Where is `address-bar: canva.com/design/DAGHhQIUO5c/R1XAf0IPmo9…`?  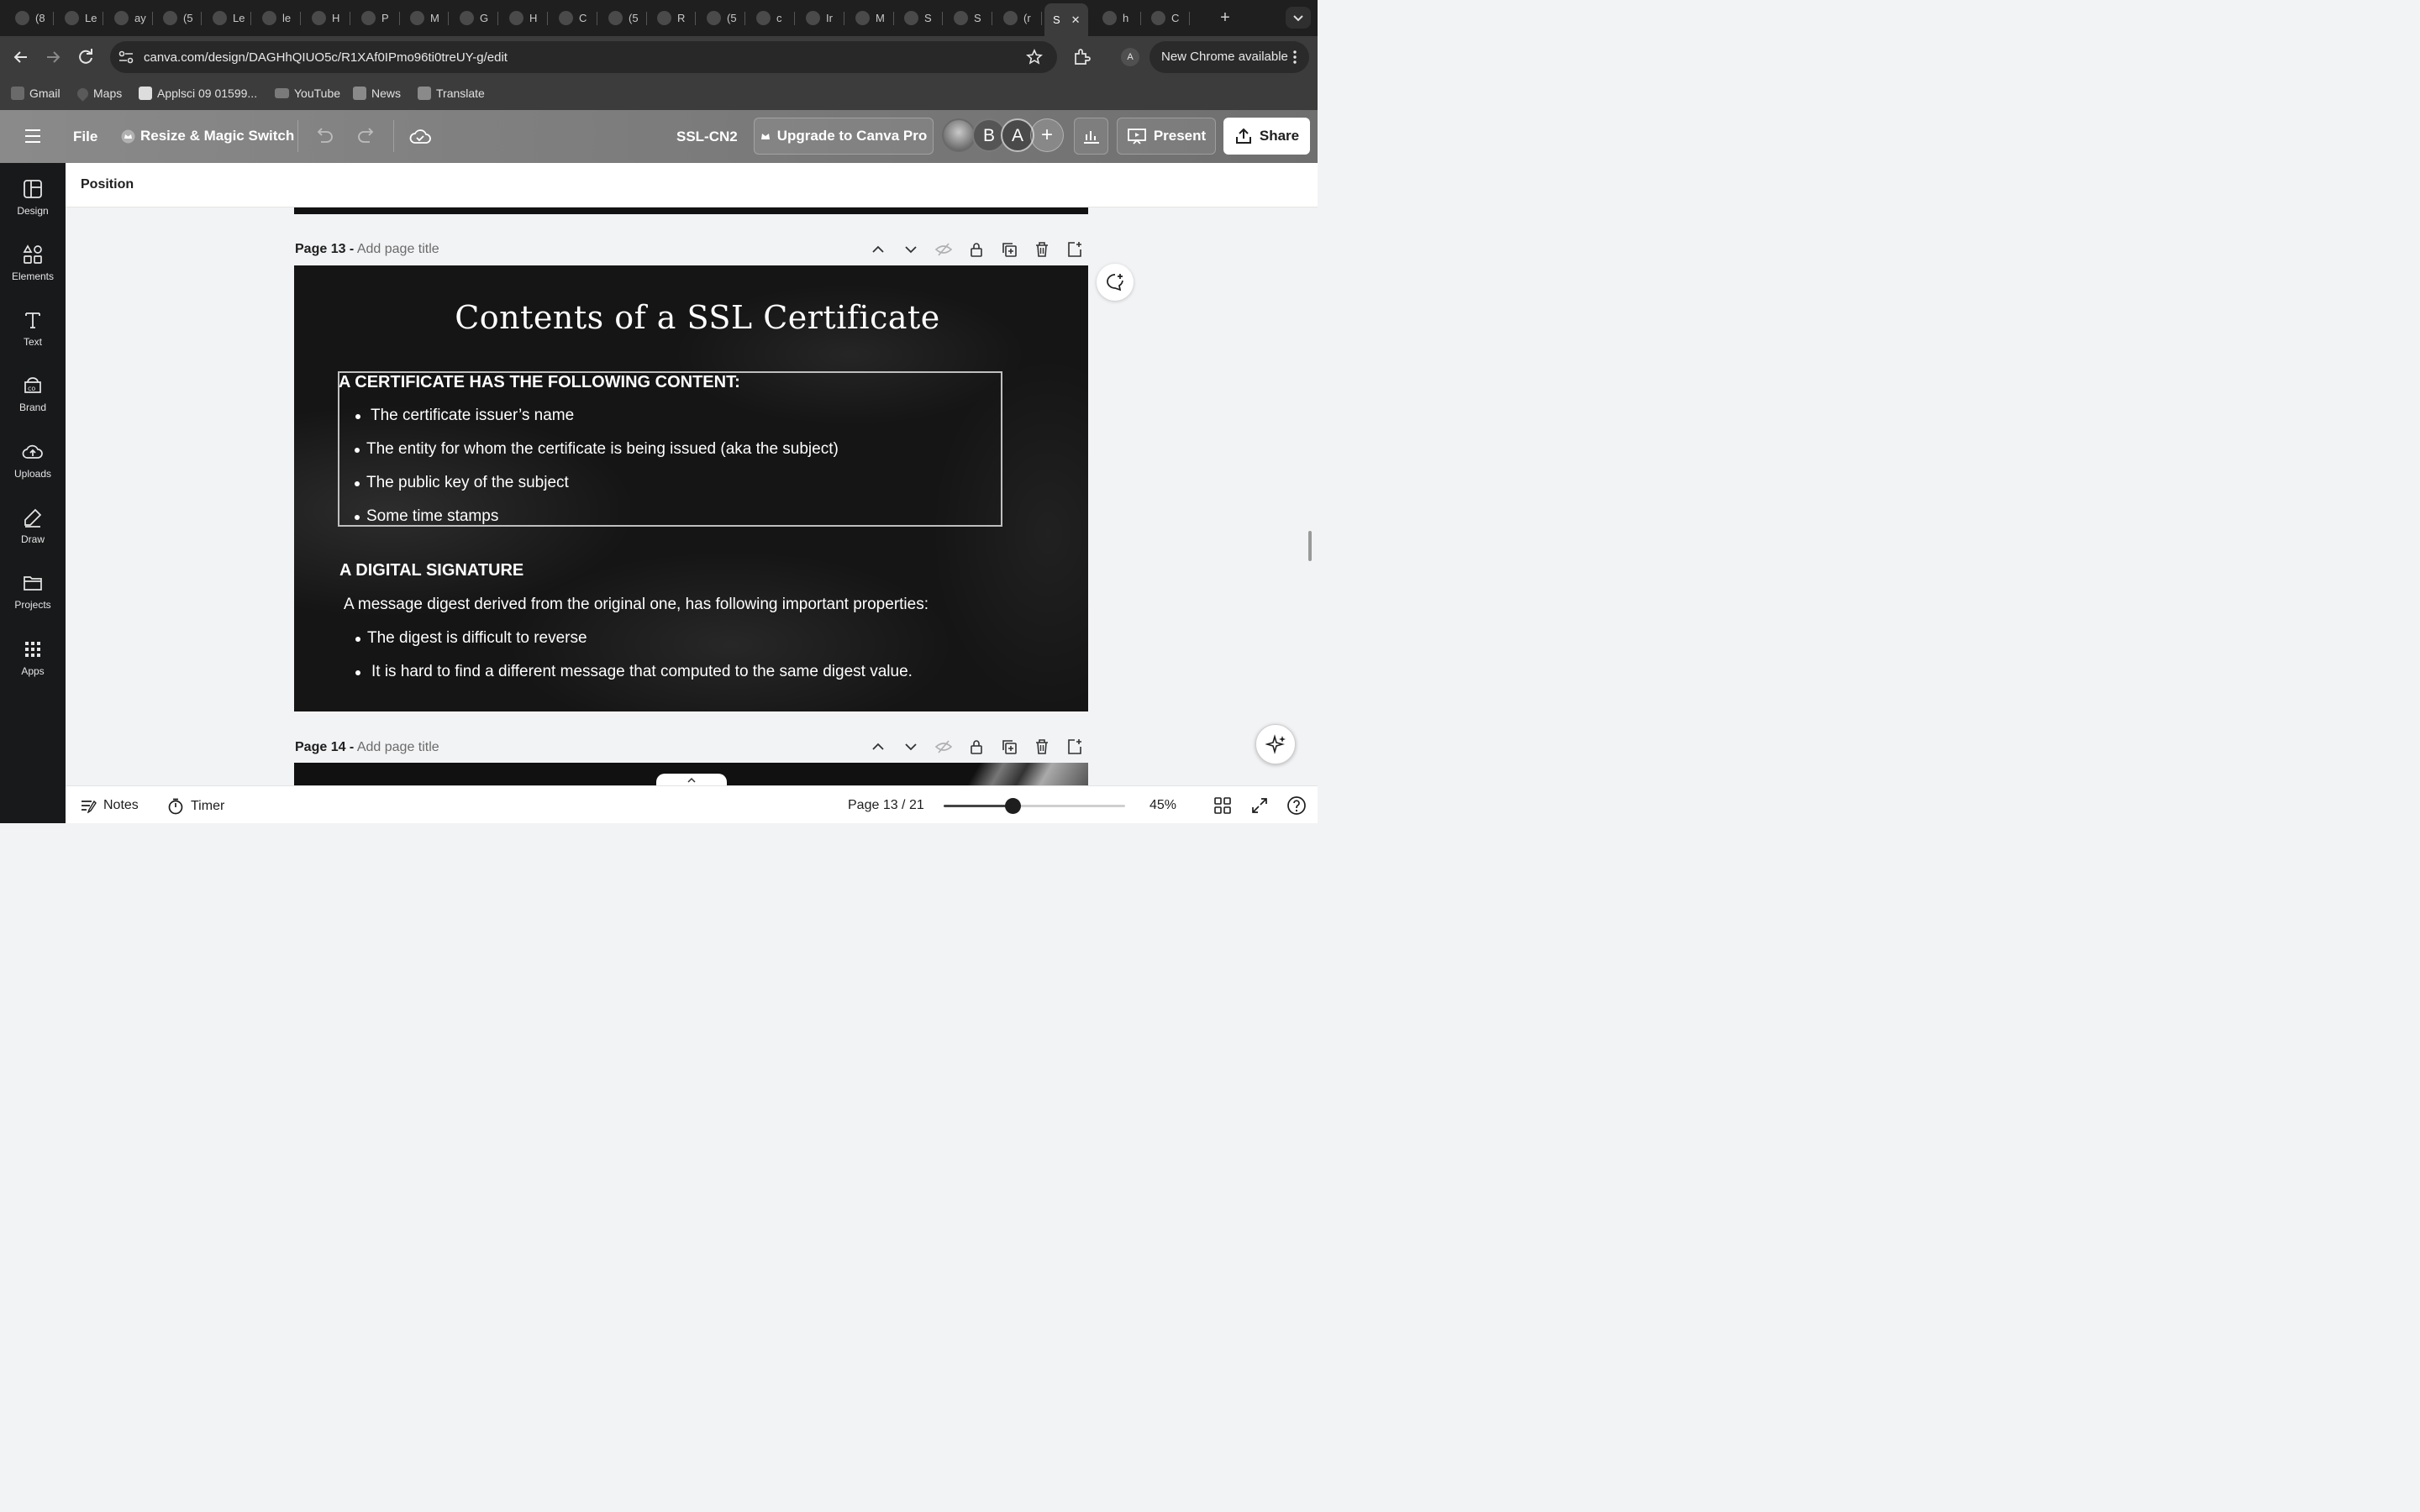
address-bar: canva.com/design/DAGHhQIUO5c/R1XAf0IPmo9… is located at coordinates (583, 57).